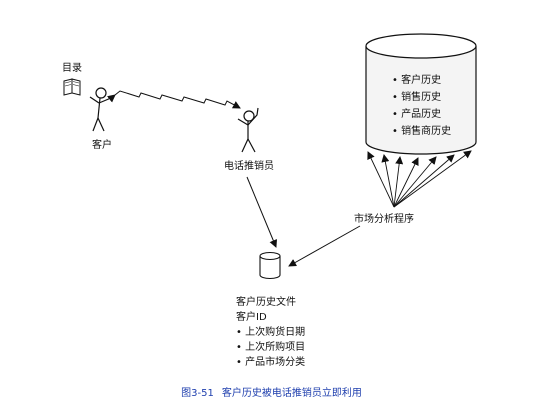  I want to click on phone-line-zigzag, so click(174, 99).